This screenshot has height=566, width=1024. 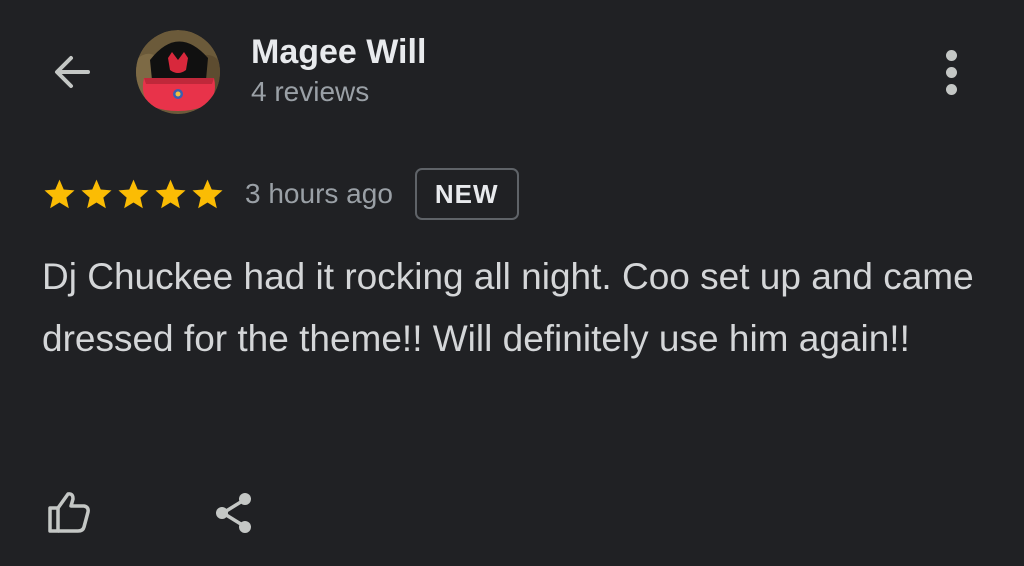 I want to click on more-options-button, so click(x=951, y=72).